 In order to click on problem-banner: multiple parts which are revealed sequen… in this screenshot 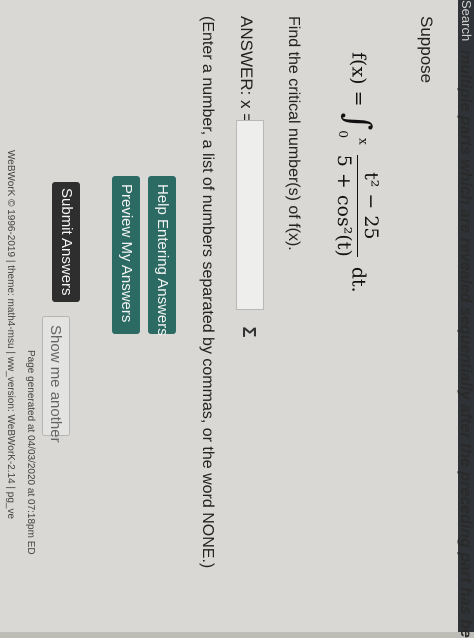, I will do `click(465, 344)`.